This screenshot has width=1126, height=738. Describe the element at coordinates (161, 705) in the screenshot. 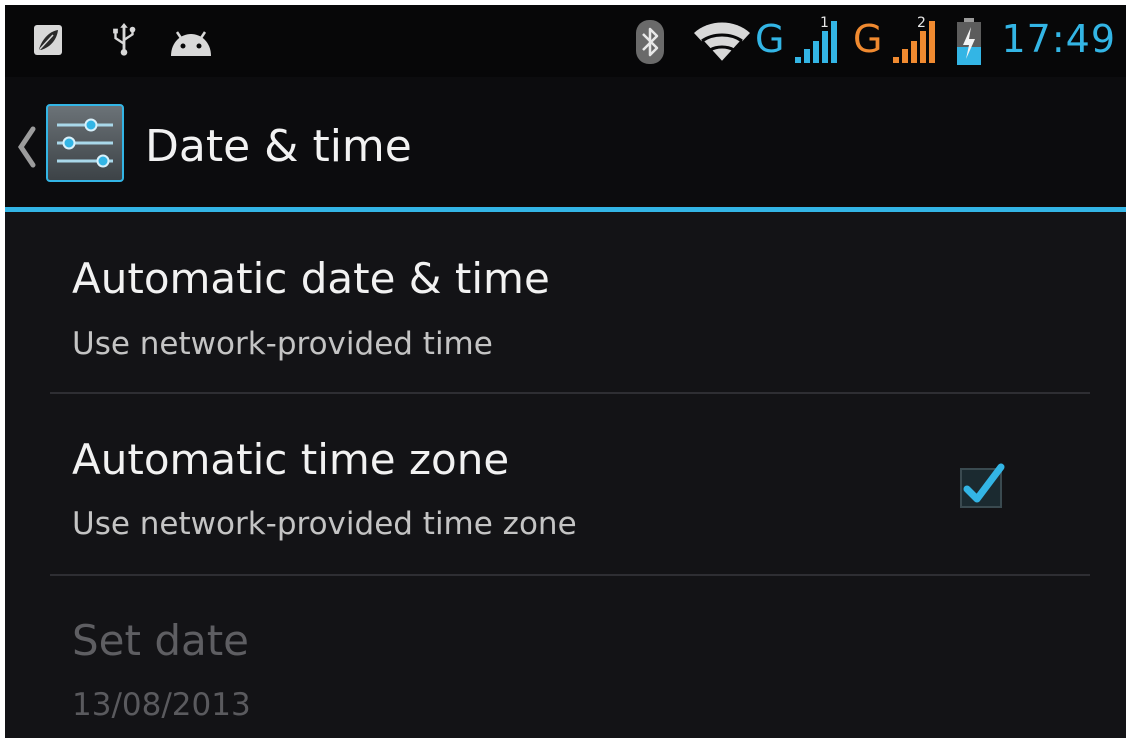

I see `pref-summary: 13/08/2013` at that location.